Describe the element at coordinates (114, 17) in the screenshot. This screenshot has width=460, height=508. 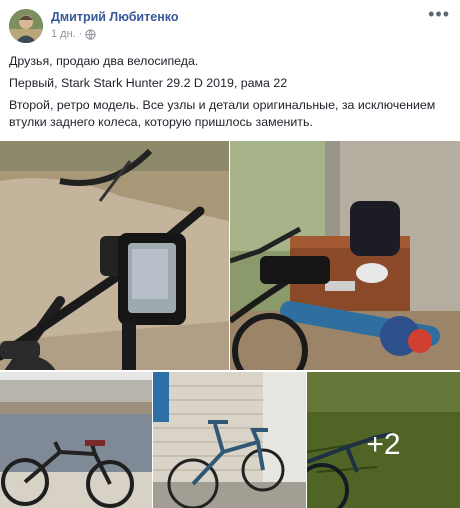
I see `author-name: Дмитрий Любитенко` at that location.